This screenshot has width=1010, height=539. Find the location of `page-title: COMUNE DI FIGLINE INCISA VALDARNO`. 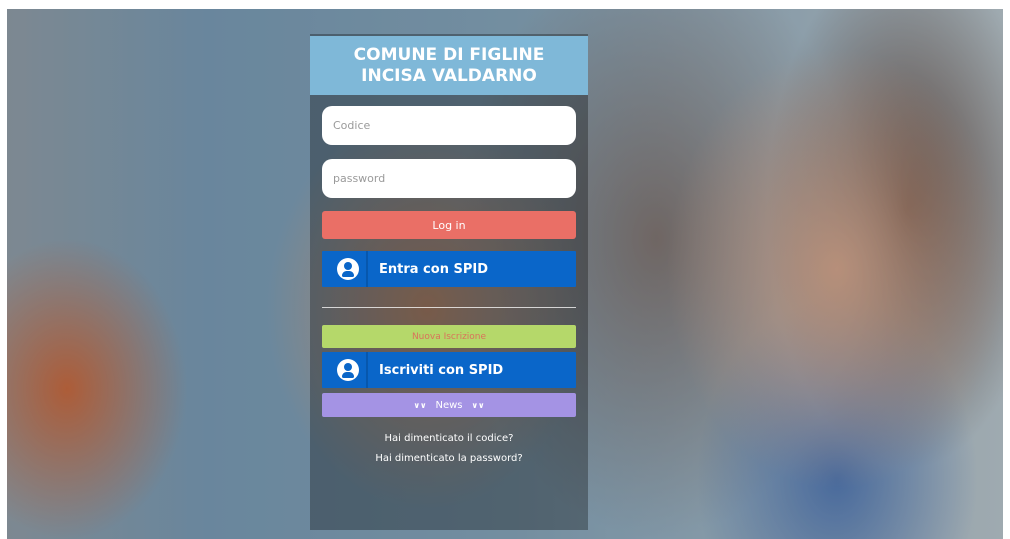

page-title: COMUNE DI FIGLINE INCISA VALDARNO is located at coordinates (449, 65).